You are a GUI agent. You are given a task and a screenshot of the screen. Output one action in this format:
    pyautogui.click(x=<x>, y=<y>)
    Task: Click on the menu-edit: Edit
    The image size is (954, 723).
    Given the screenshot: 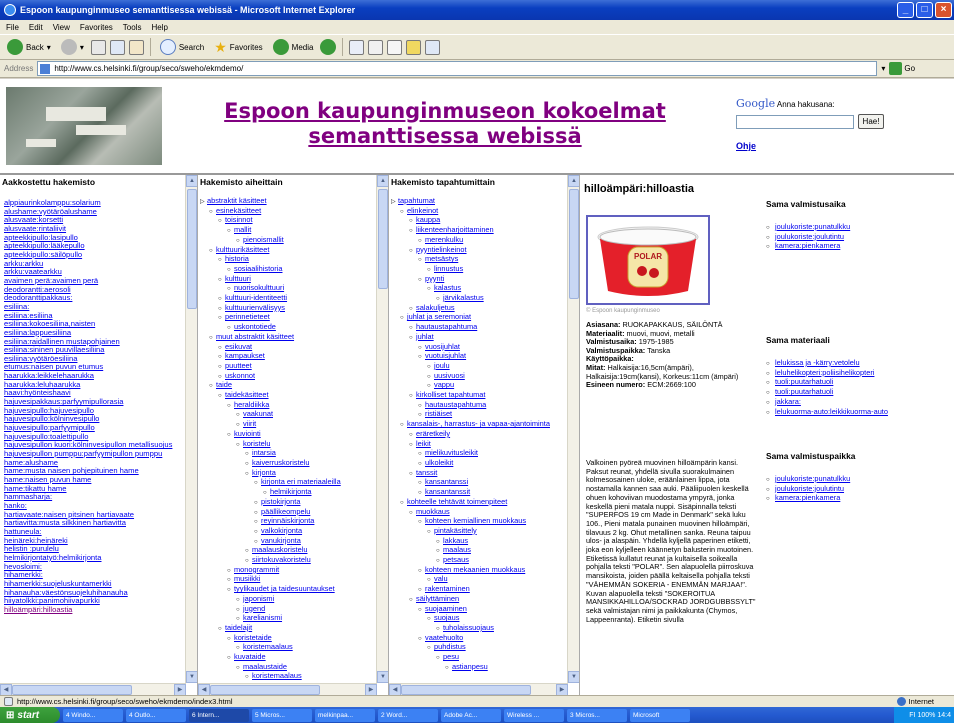 What is the action you would take?
    pyautogui.click(x=36, y=27)
    